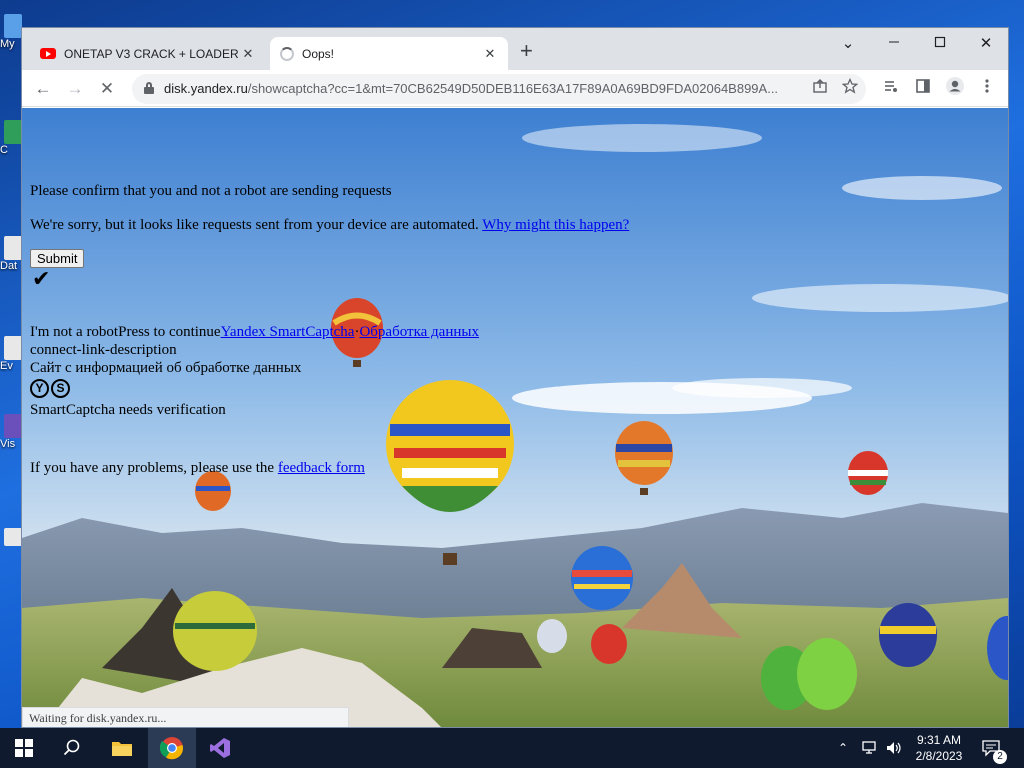 Image resolution: width=1024 pixels, height=768 pixels. What do you see at coordinates (994, 748) in the screenshot?
I see `notifications-button: 2` at bounding box center [994, 748].